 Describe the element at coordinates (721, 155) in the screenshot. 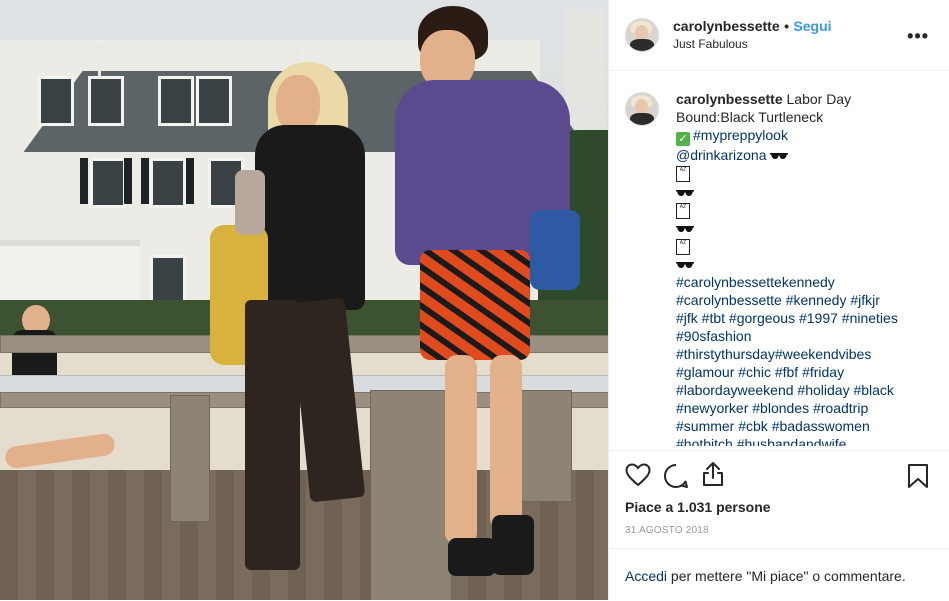

I see `mention-link: @drinkarizona` at that location.